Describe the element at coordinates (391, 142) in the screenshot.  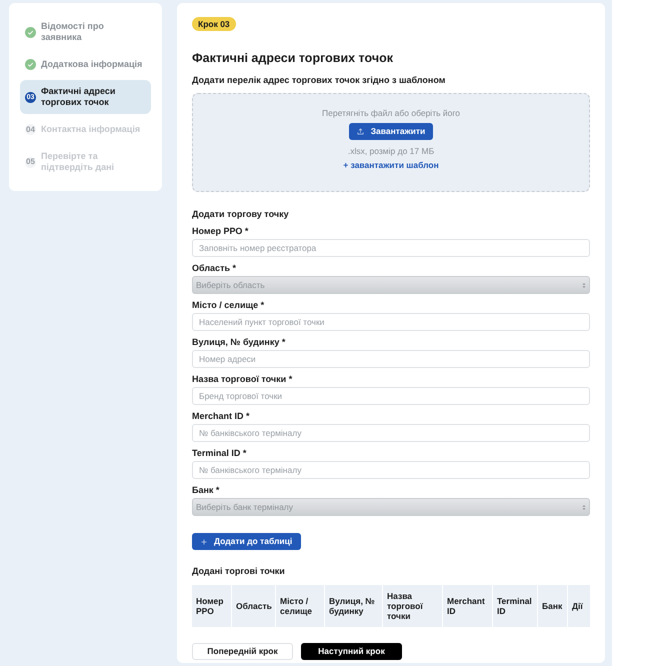
I see `upload-dropzone: Перетягніть файл або оберіть його Завантажити .xlsx, розмір до 17 МБ + завантажити шаблон` at that location.